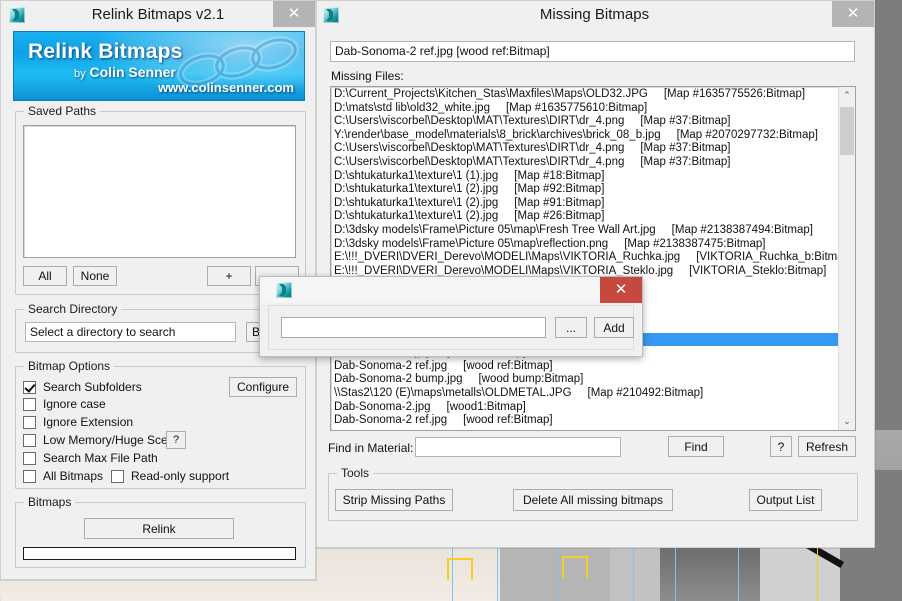 The width and height of the screenshot is (902, 601). Describe the element at coordinates (176, 440) in the screenshot. I see `low-memory-help-button: ?` at that location.